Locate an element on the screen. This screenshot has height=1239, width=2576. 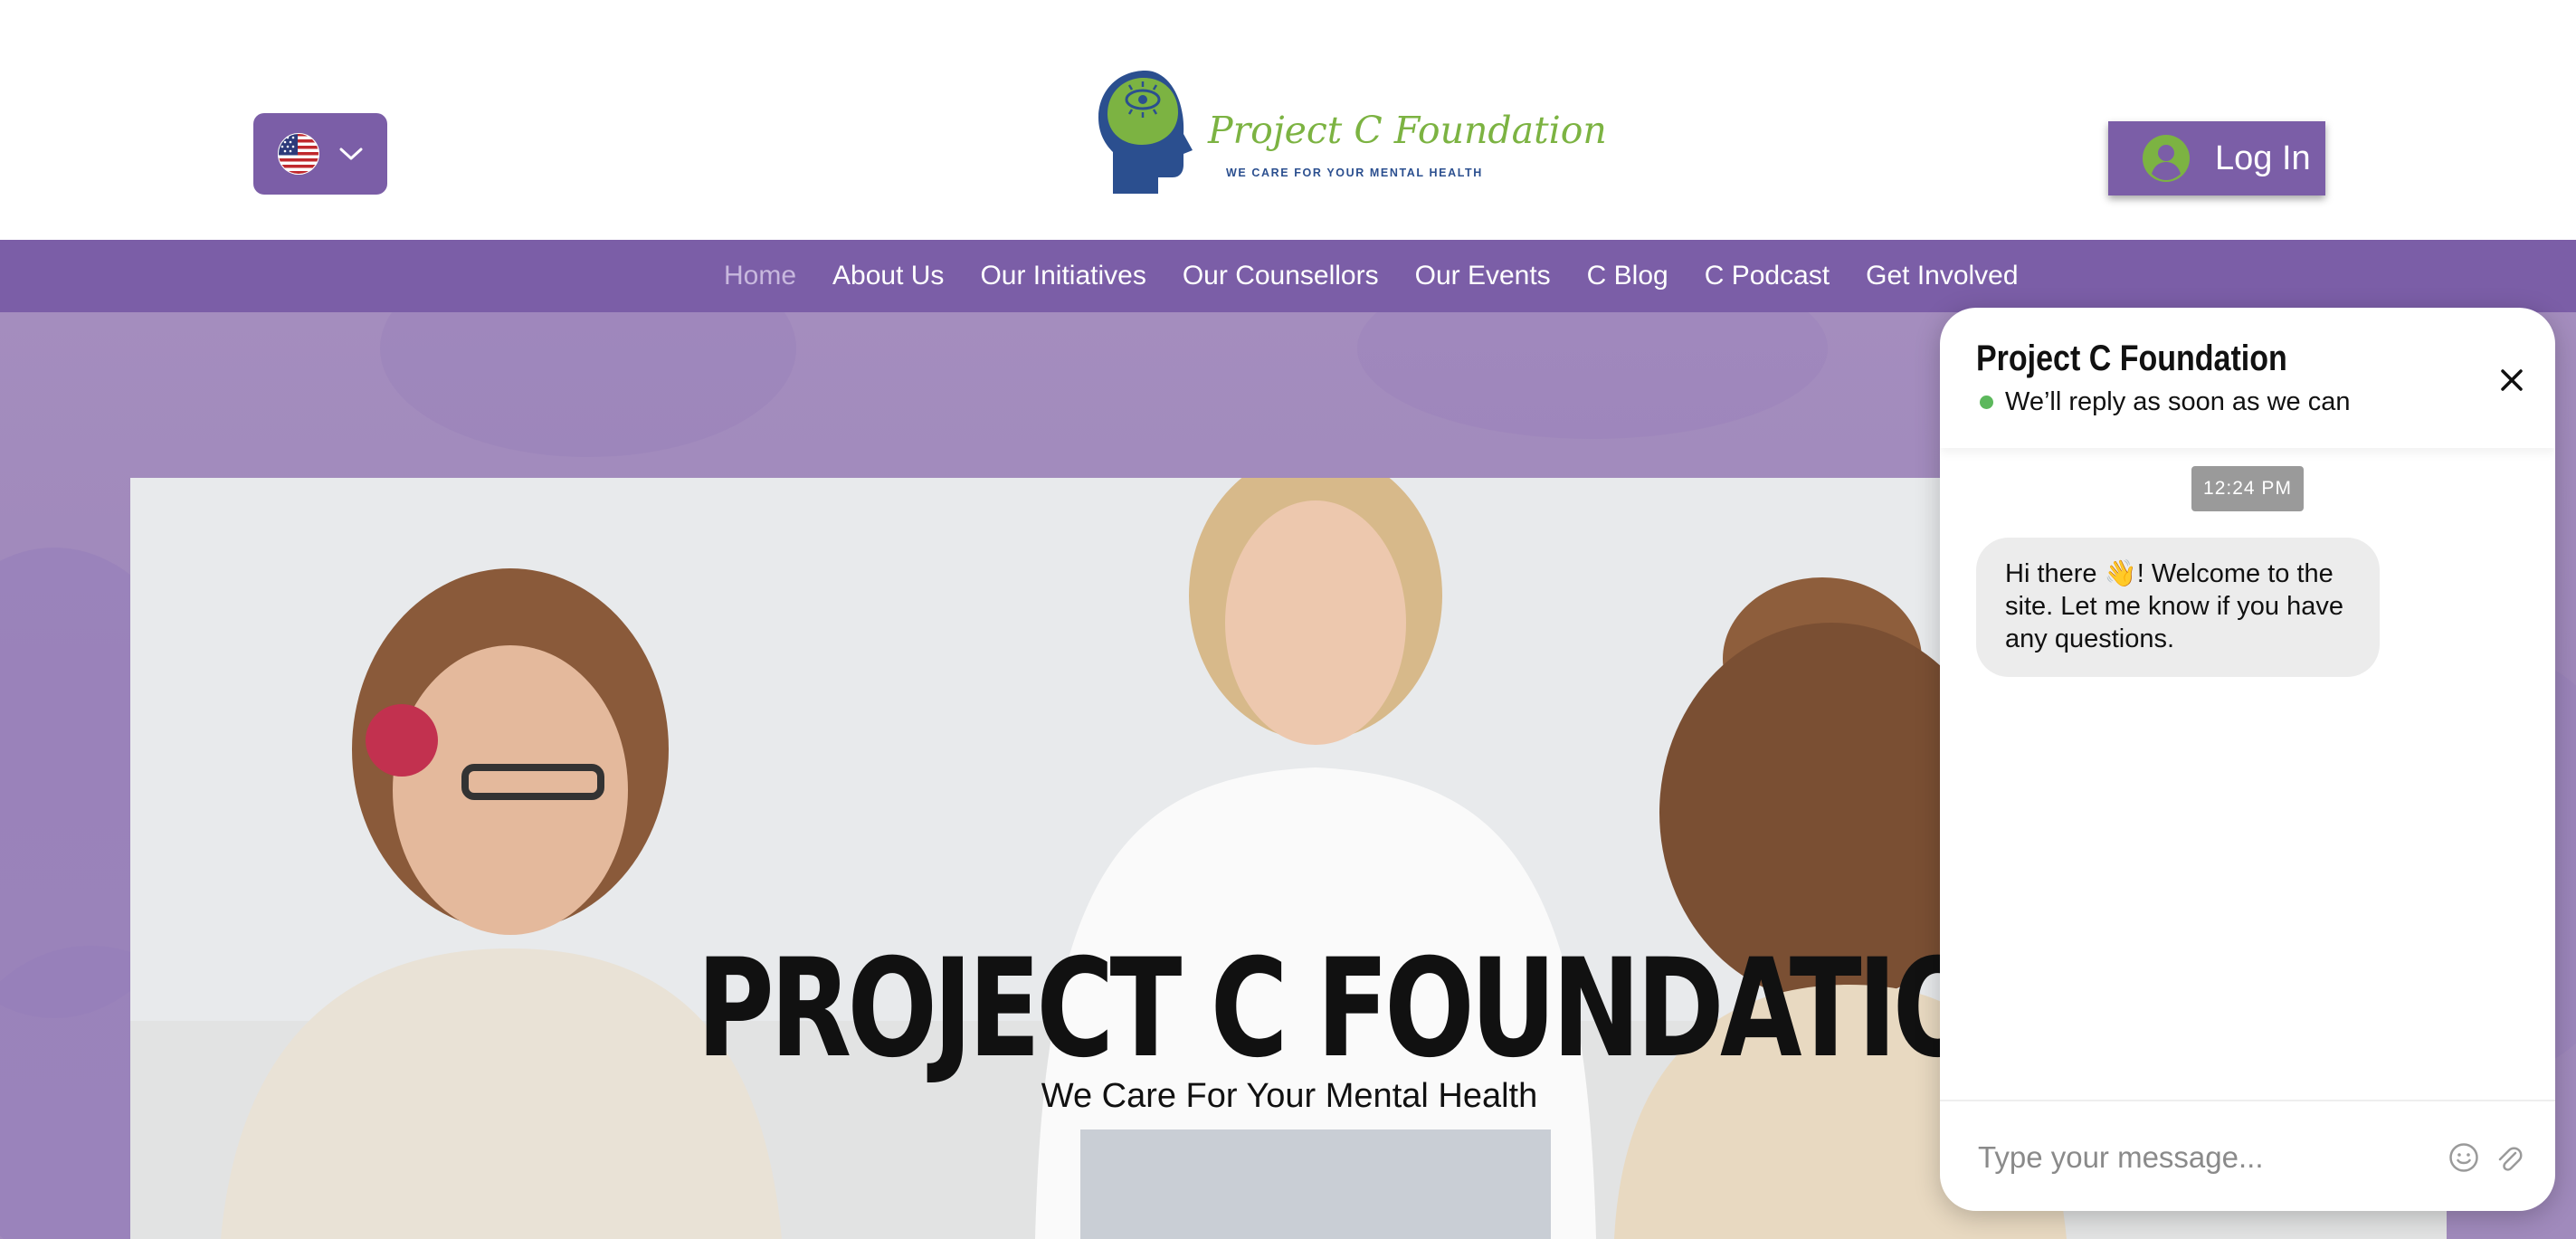
emoji-icon is located at coordinates (2463, 1157).